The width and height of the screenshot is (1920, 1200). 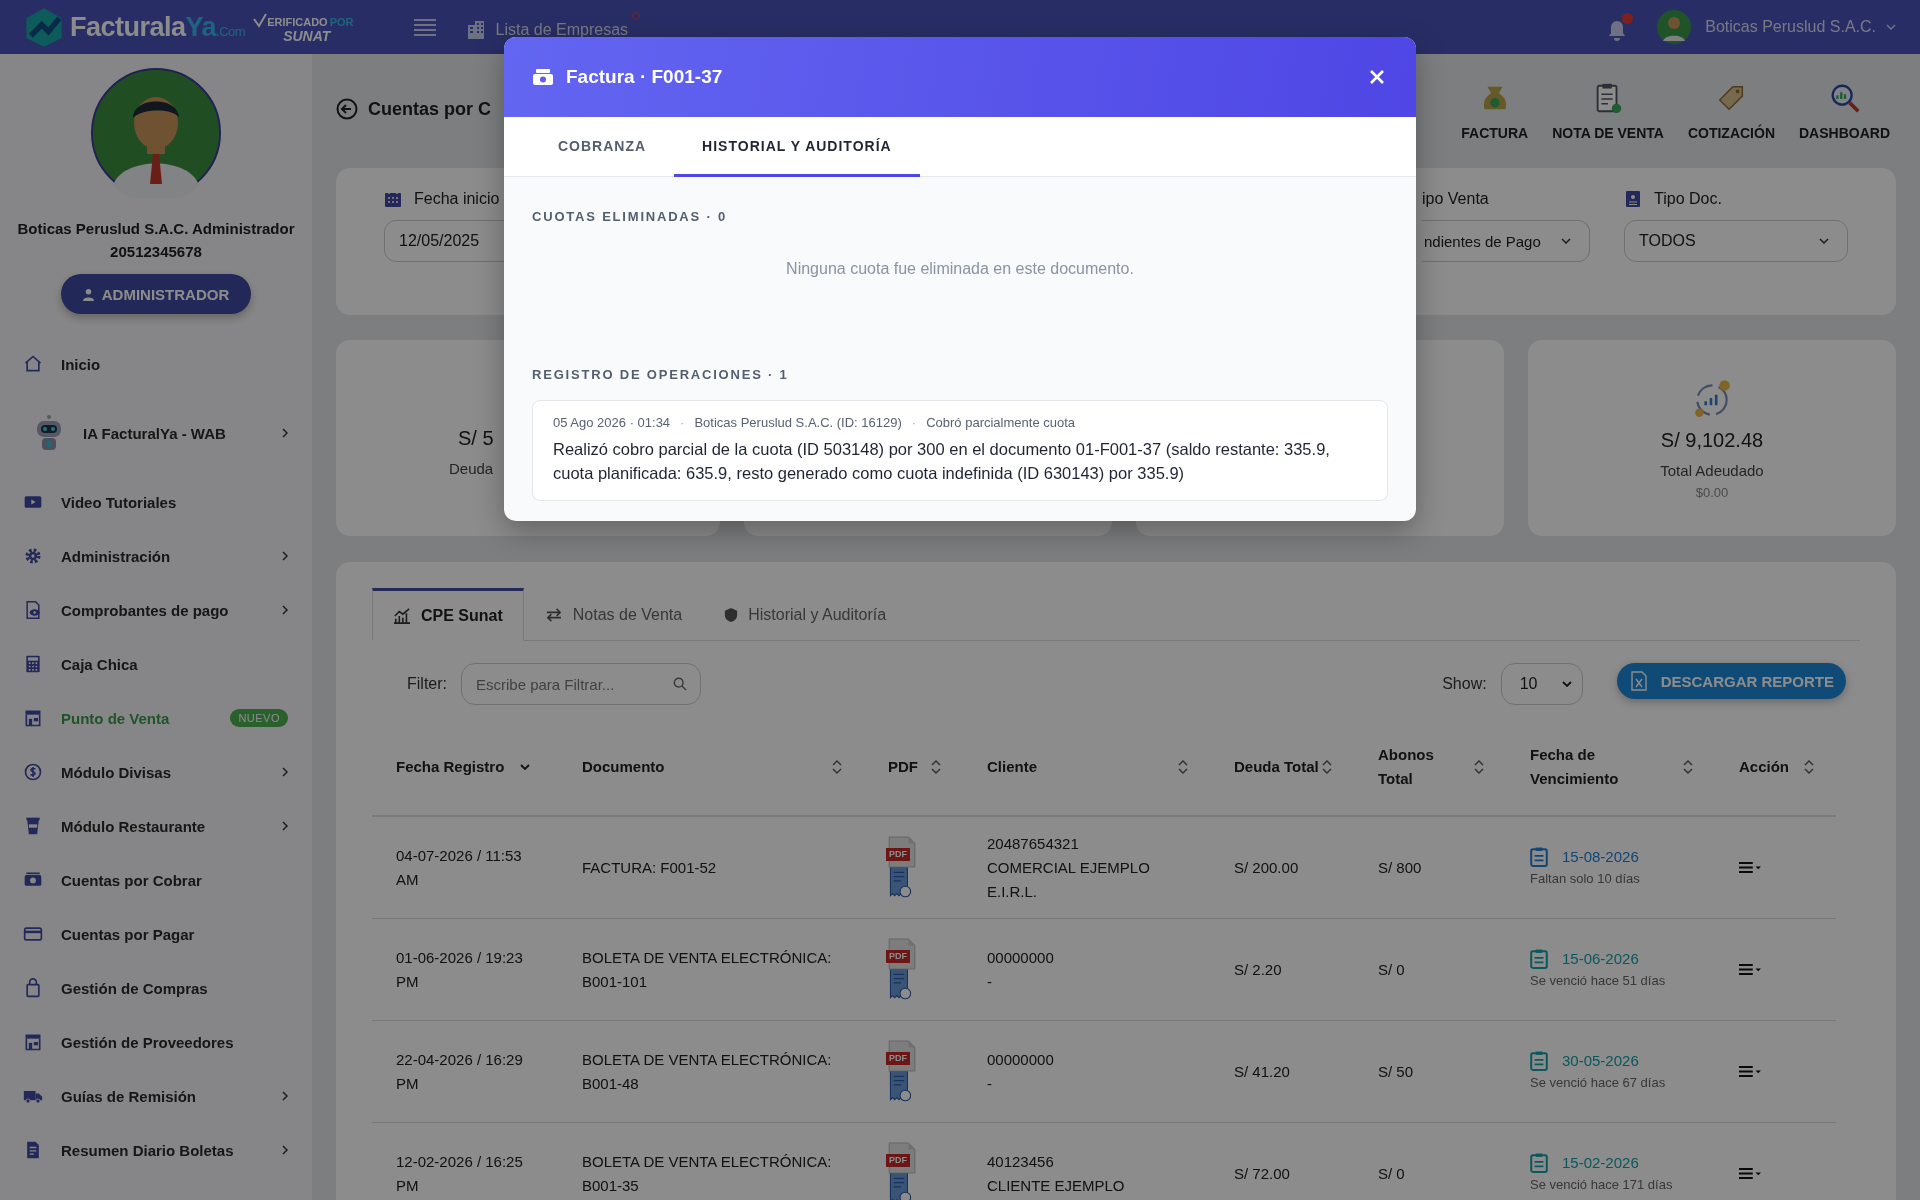 What do you see at coordinates (1258, 969) in the screenshot?
I see `table-cell: S/ 2.20` at bounding box center [1258, 969].